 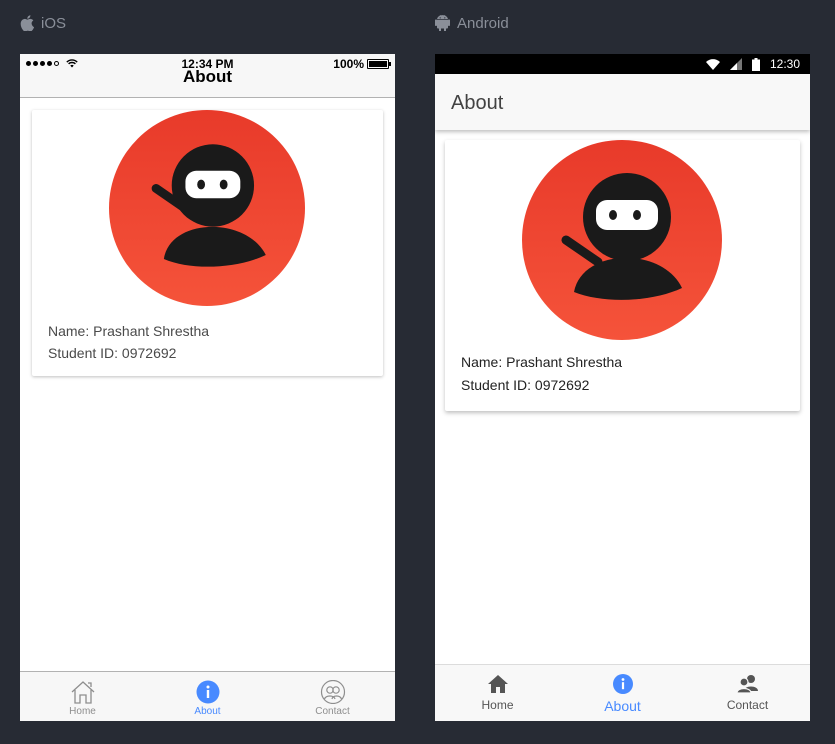 I want to click on wifi-icon, so click(x=712, y=64).